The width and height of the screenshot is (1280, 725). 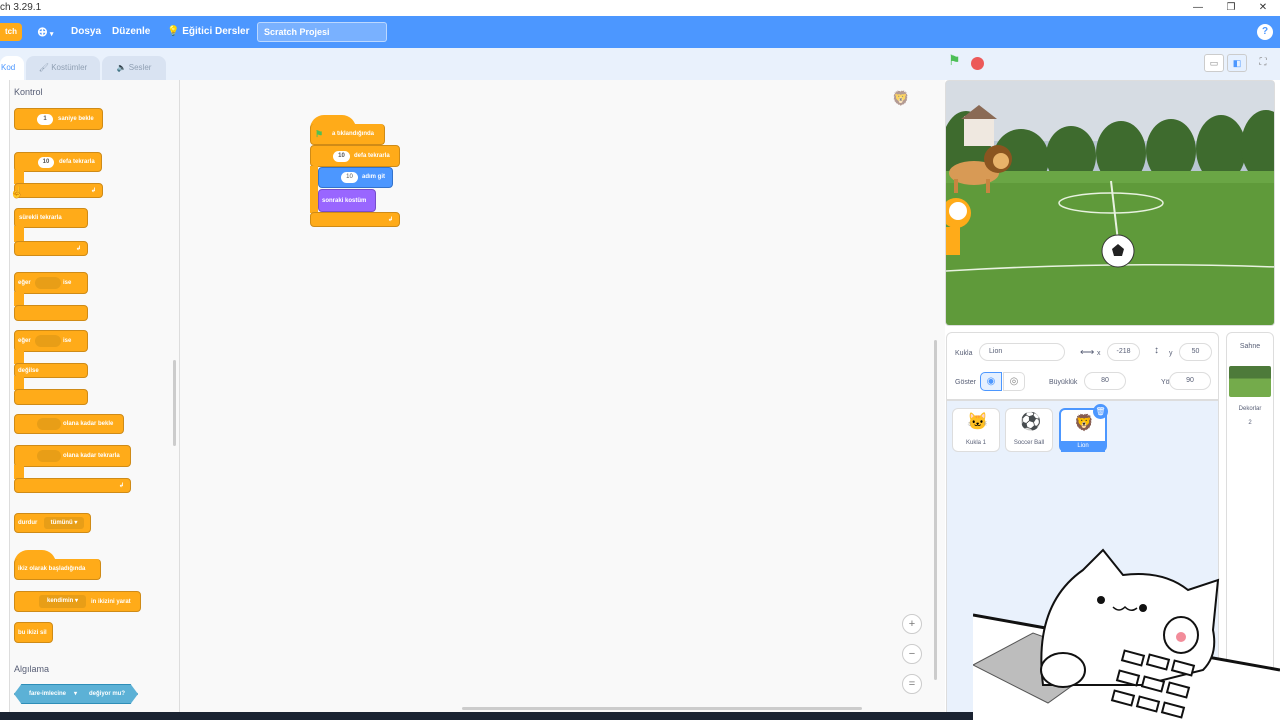 I want to click on zoom-out-button: −, so click(x=912, y=654).